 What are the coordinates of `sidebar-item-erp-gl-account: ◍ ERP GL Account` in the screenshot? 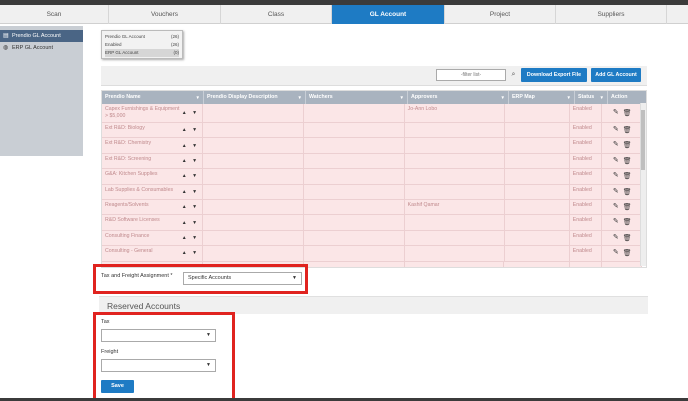 It's located at (41, 48).